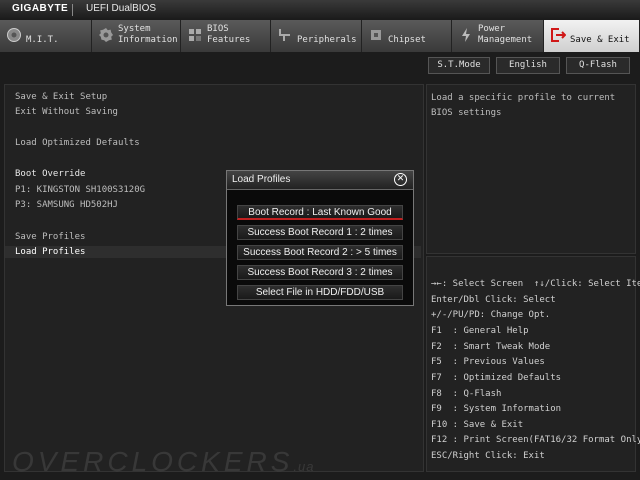  I want to click on help-line: F8 : Q-Flash, so click(466, 394).